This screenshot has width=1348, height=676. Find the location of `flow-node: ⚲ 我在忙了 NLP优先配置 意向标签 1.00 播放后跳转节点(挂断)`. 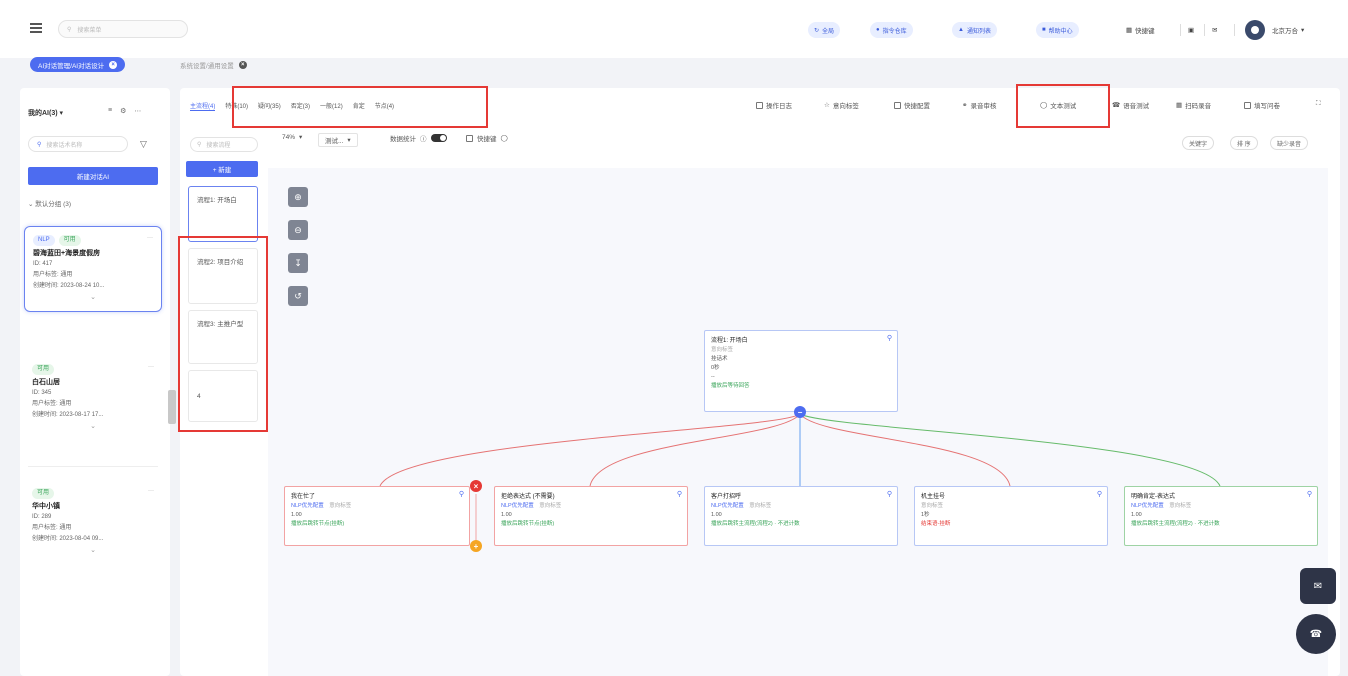

flow-node: ⚲ 我在忙了 NLP优先配置 意向标签 1.00 播放后跳转节点(挂断) is located at coordinates (377, 516).